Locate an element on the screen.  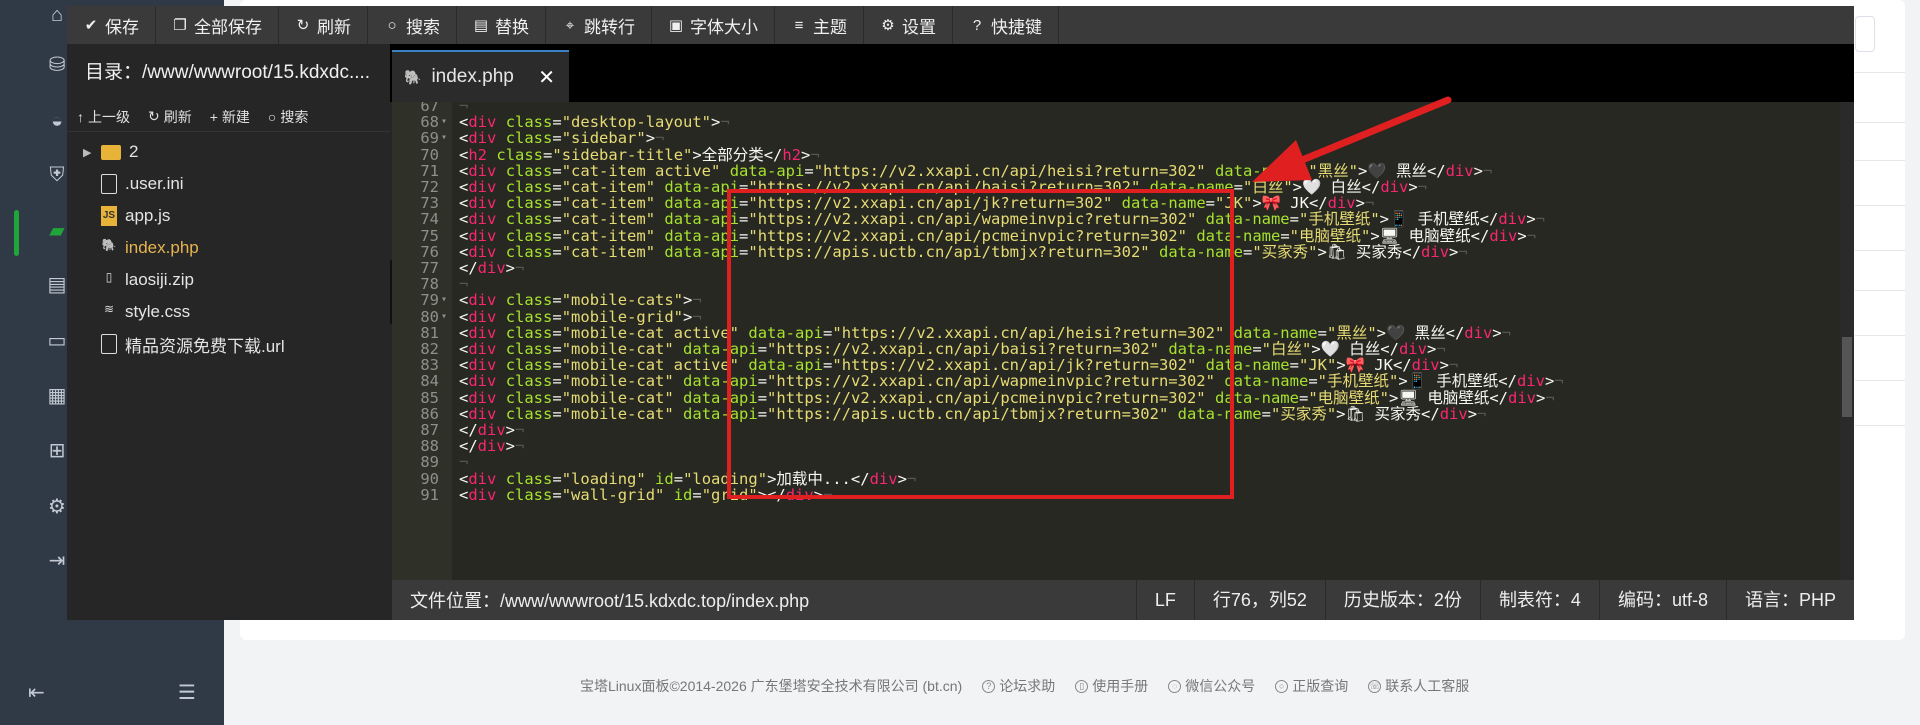
file-name: index.php is located at coordinates (162, 247).